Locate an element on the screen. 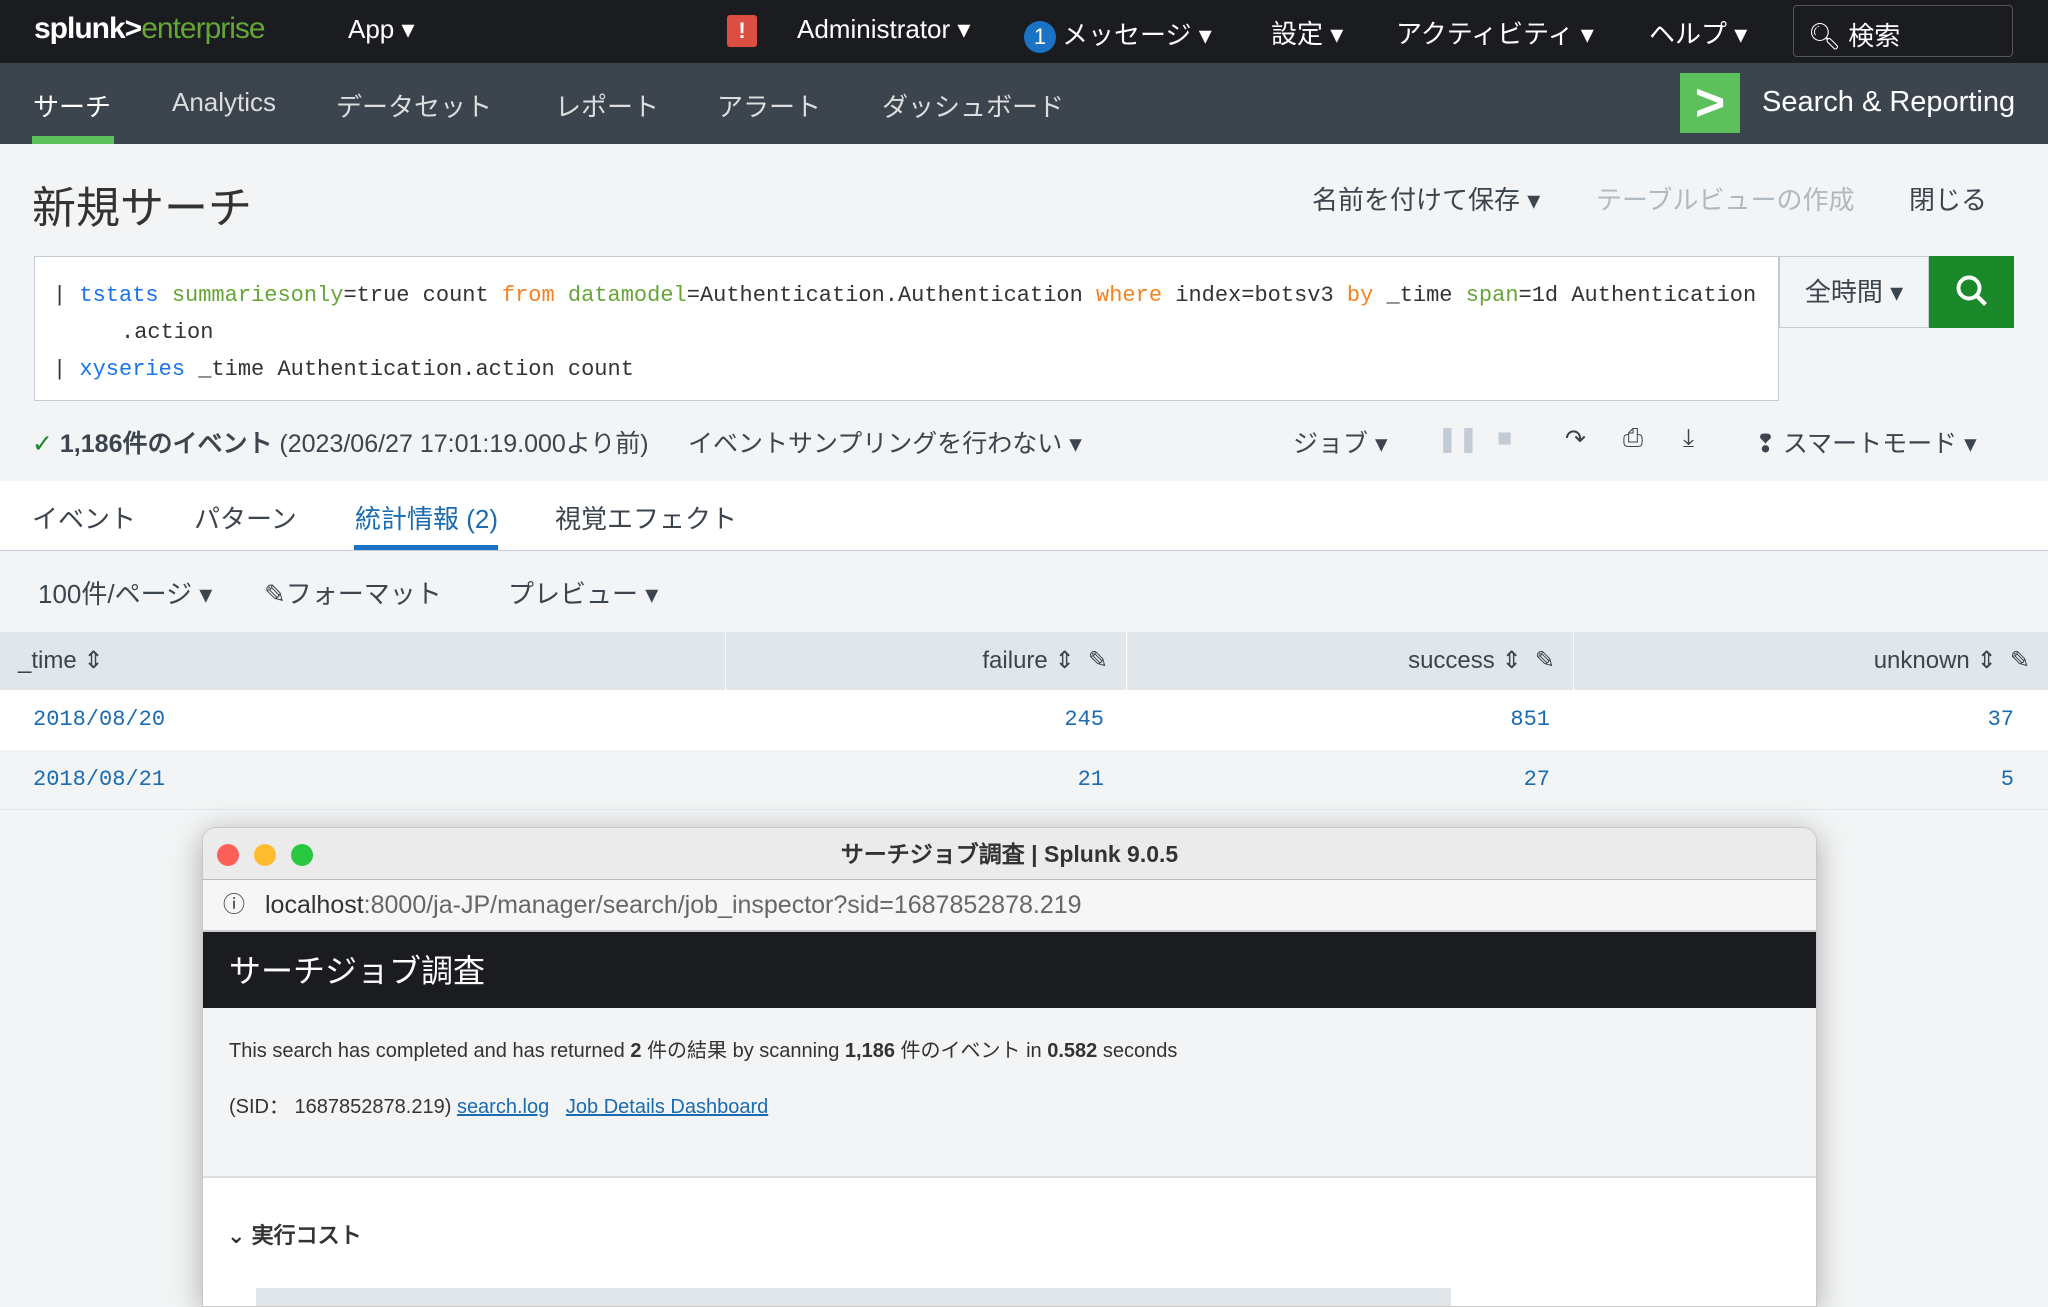  nav-dashboards: ダッシュボード is located at coordinates (973, 105).